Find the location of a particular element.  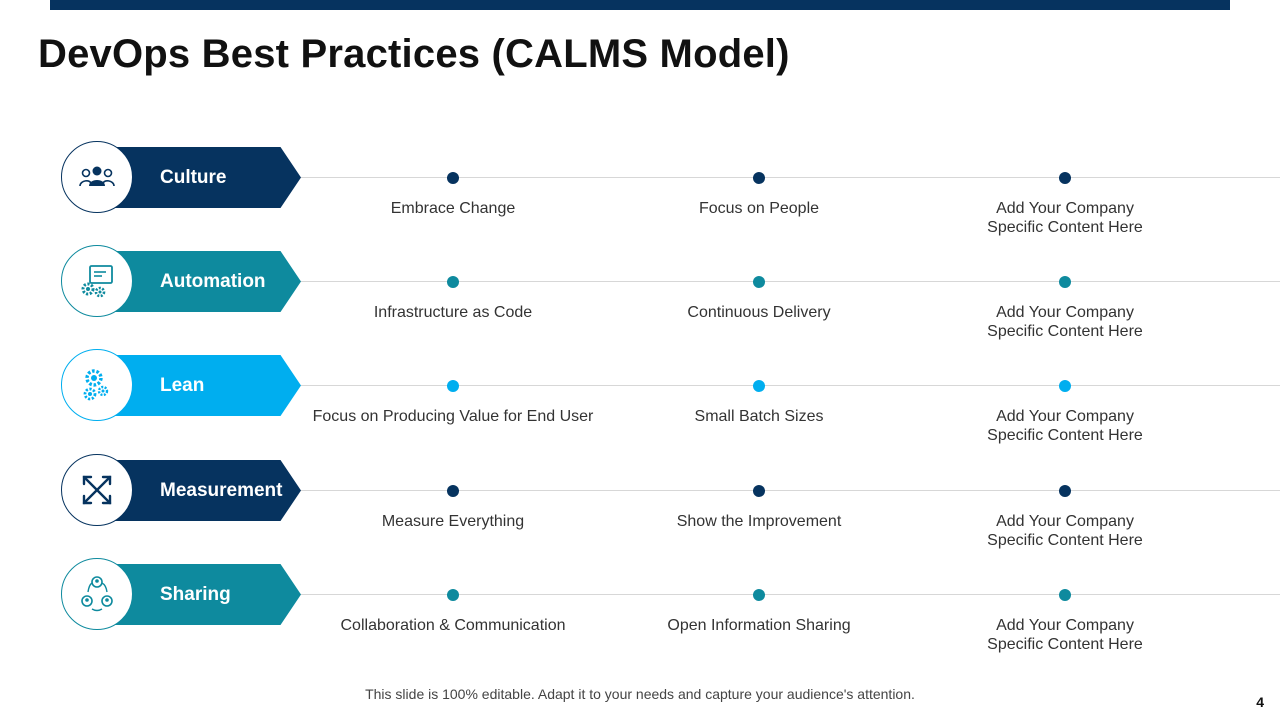

practice-text: Focus on Producing Value for End User is located at coordinates (453, 416).